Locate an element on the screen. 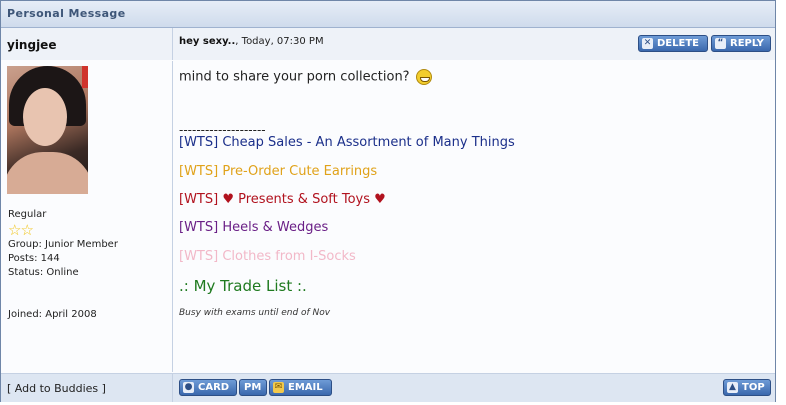 The width and height of the screenshot is (786, 405). panel-title: Personal Message is located at coordinates (66, 13).